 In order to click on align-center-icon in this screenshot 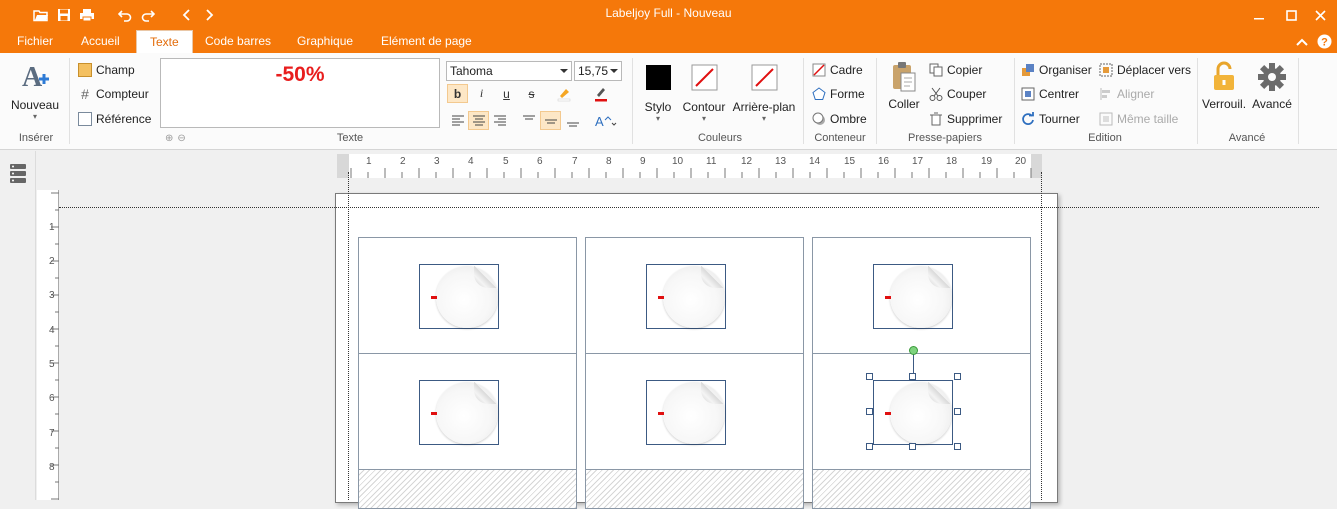, I will do `click(478, 120)`.